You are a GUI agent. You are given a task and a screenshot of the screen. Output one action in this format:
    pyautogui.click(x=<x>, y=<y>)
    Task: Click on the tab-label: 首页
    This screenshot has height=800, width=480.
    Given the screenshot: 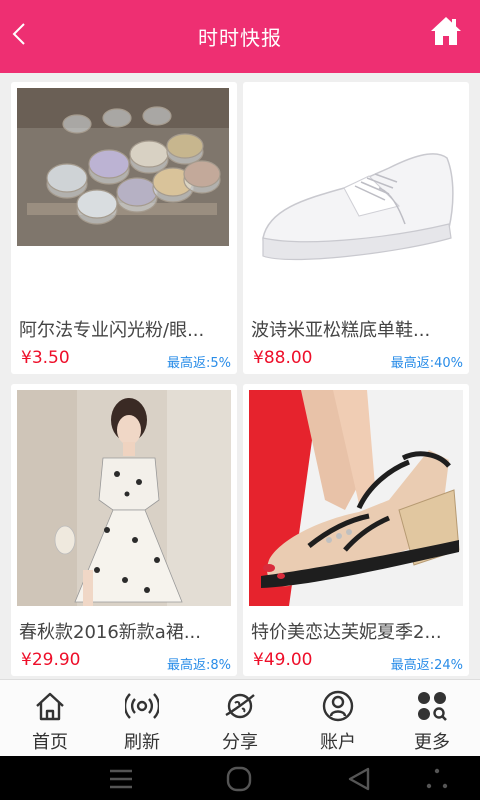 What is the action you would take?
    pyautogui.click(x=50, y=742)
    